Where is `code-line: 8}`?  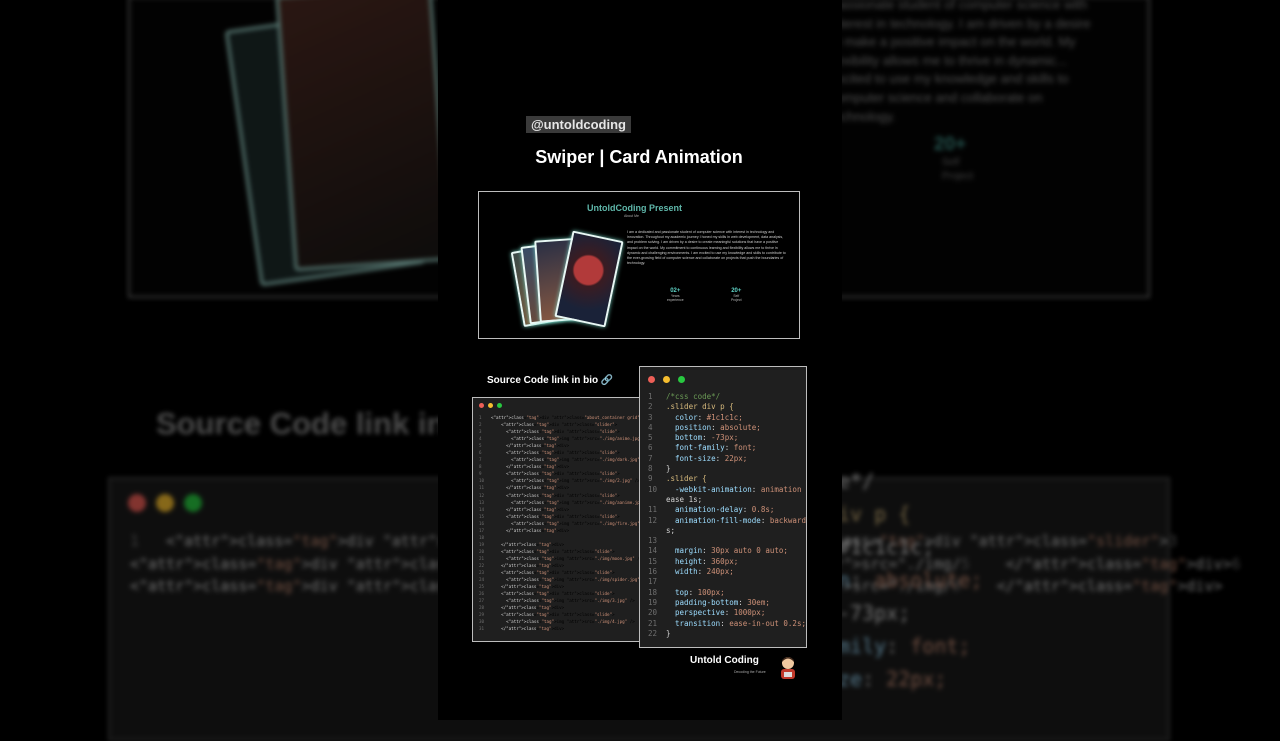
code-line: 8} is located at coordinates (659, 469).